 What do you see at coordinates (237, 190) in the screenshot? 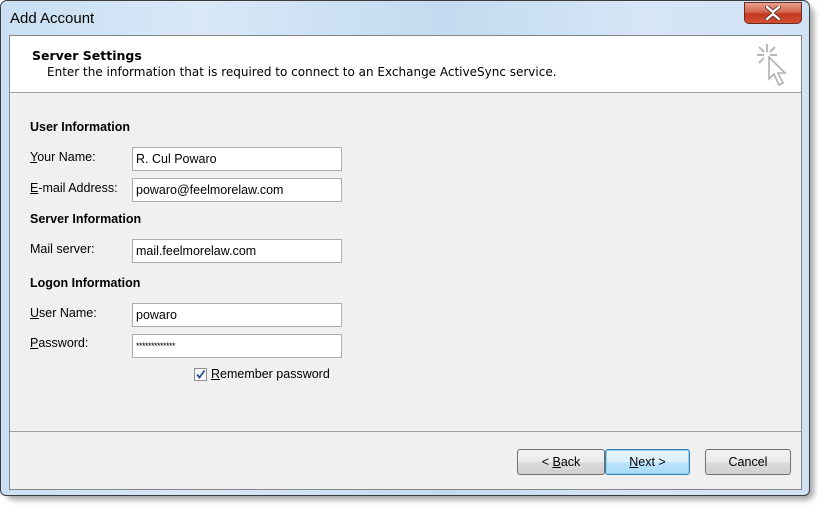
I see `email-input: powaro@feelmorelaw.com` at bounding box center [237, 190].